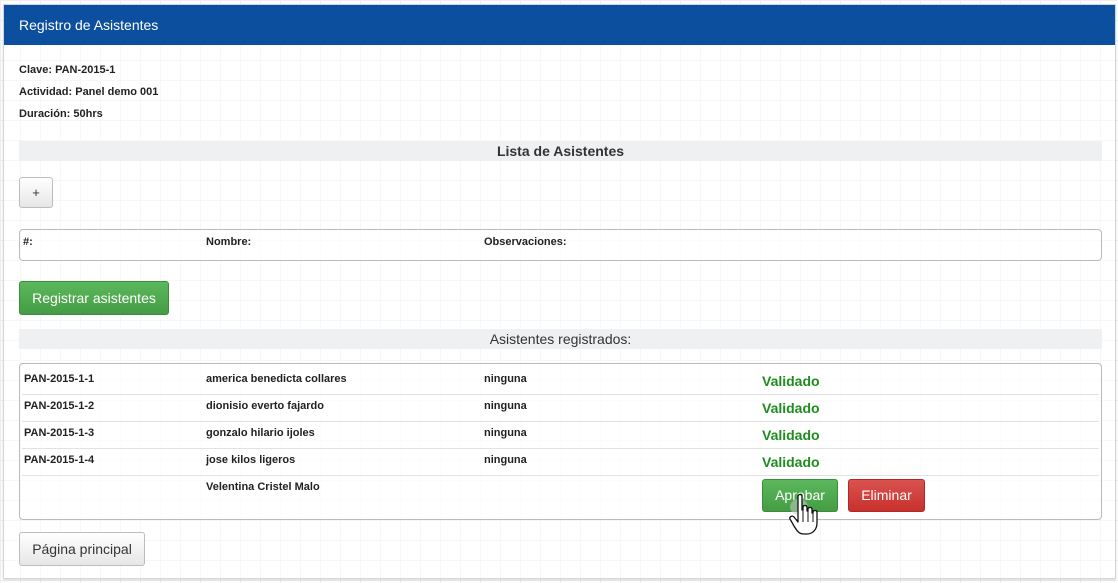  Describe the element at coordinates (251, 460) in the screenshot. I see `row-name: jose kilos ligeros` at that location.